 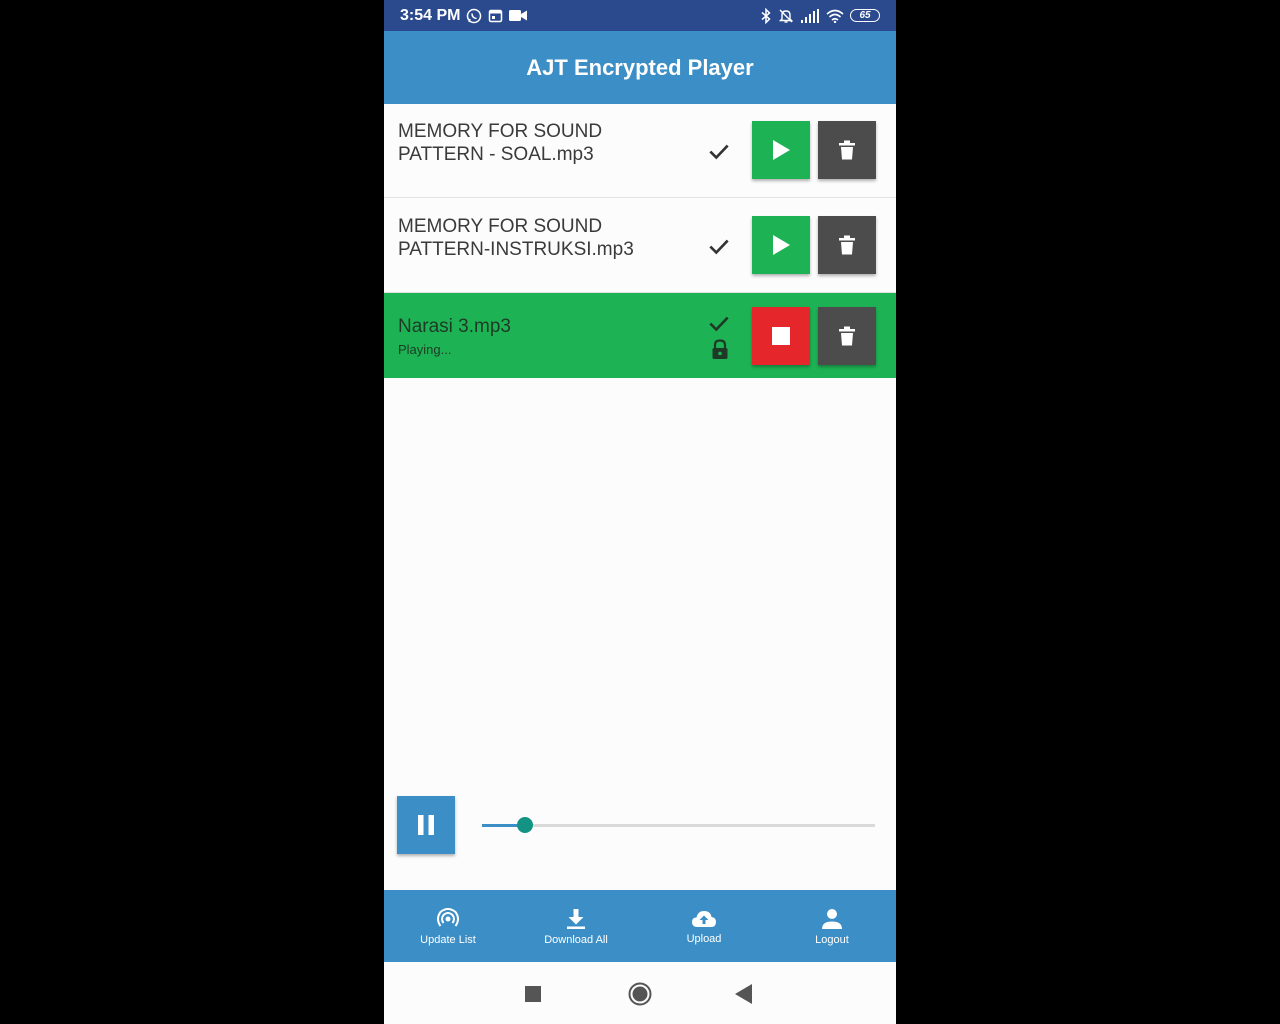 What do you see at coordinates (516, 238) in the screenshot?
I see `track-title: MEMORY FOR SOUND PATTERN-INSTRUKSI.mp3` at bounding box center [516, 238].